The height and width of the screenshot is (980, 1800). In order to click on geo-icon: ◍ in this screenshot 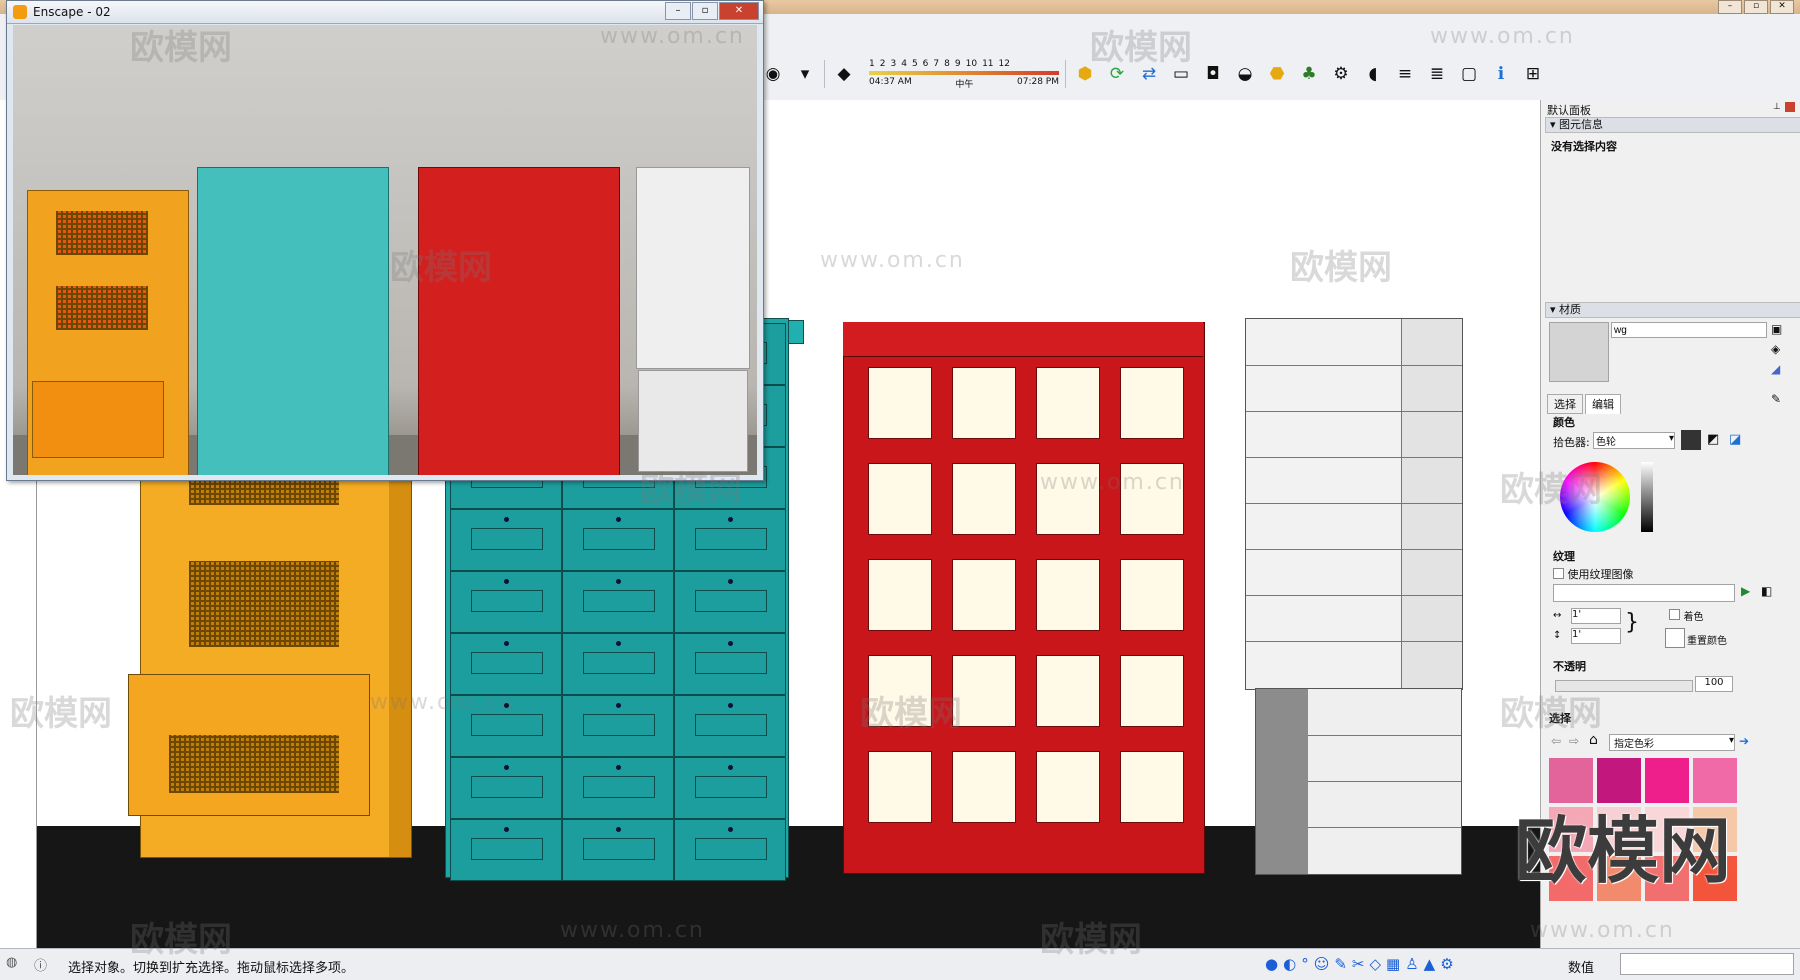, I will do `click(11, 962)`.